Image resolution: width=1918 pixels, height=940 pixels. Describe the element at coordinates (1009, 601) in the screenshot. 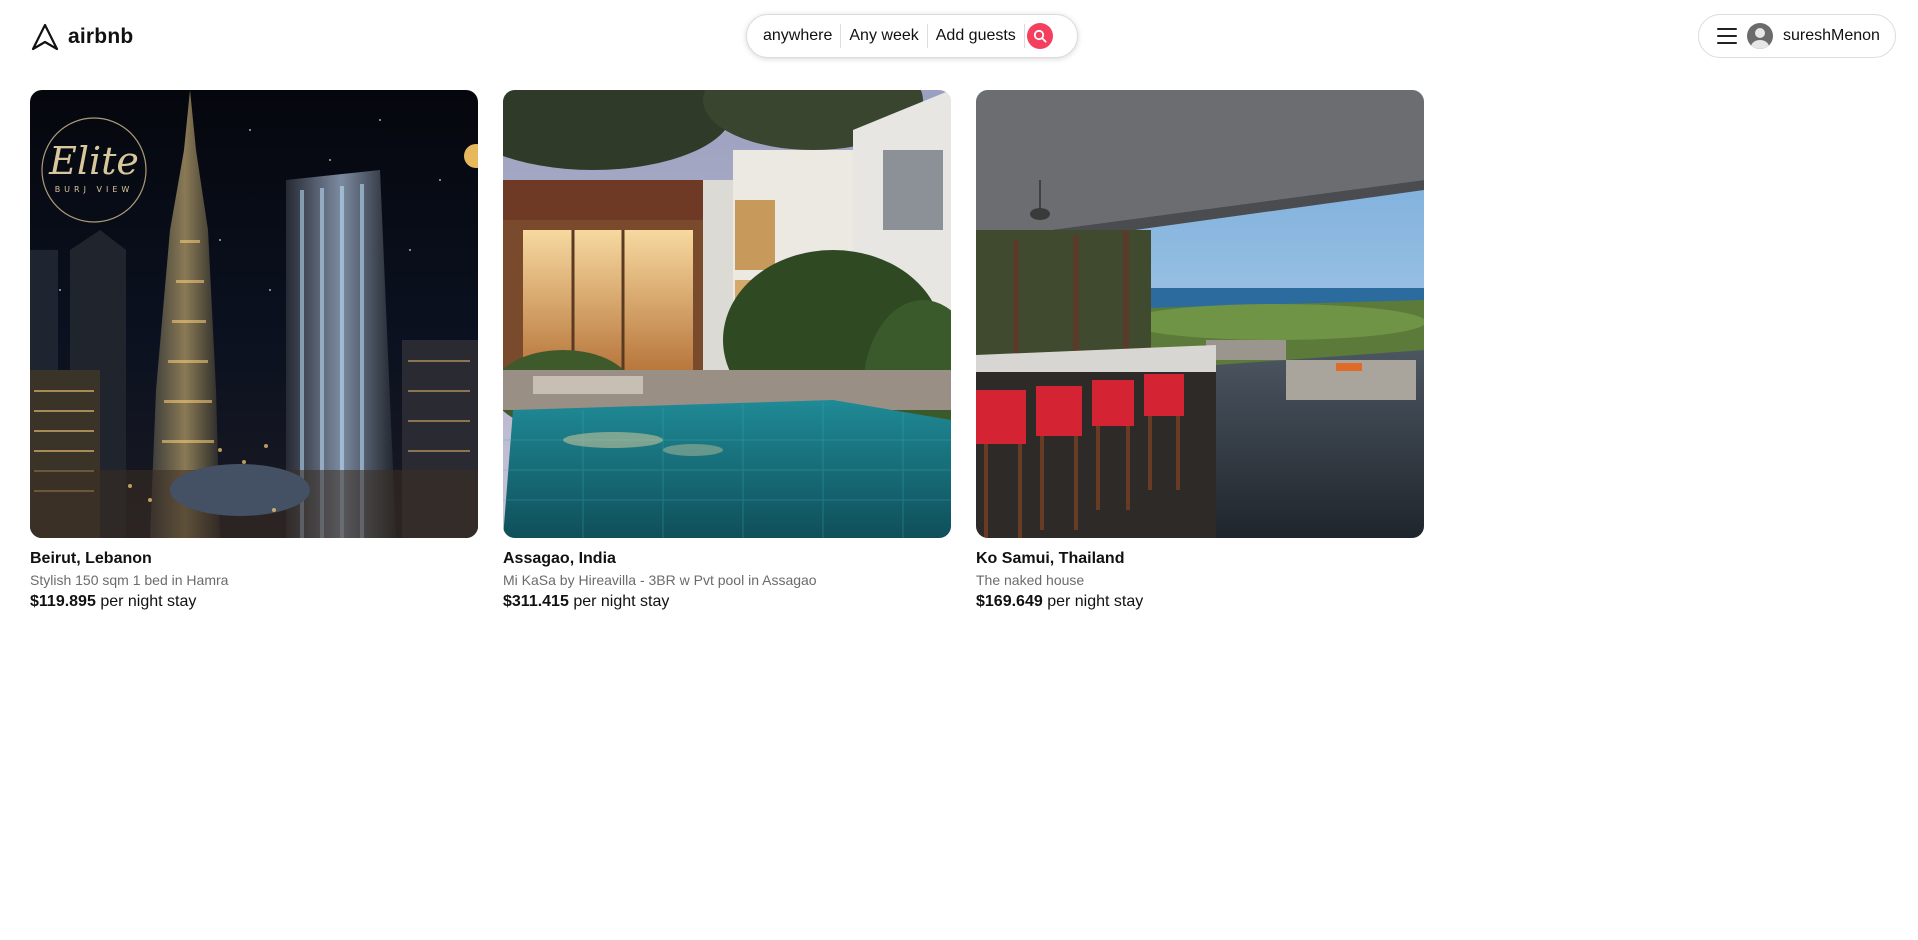

I see `listing-price: $169.649` at that location.